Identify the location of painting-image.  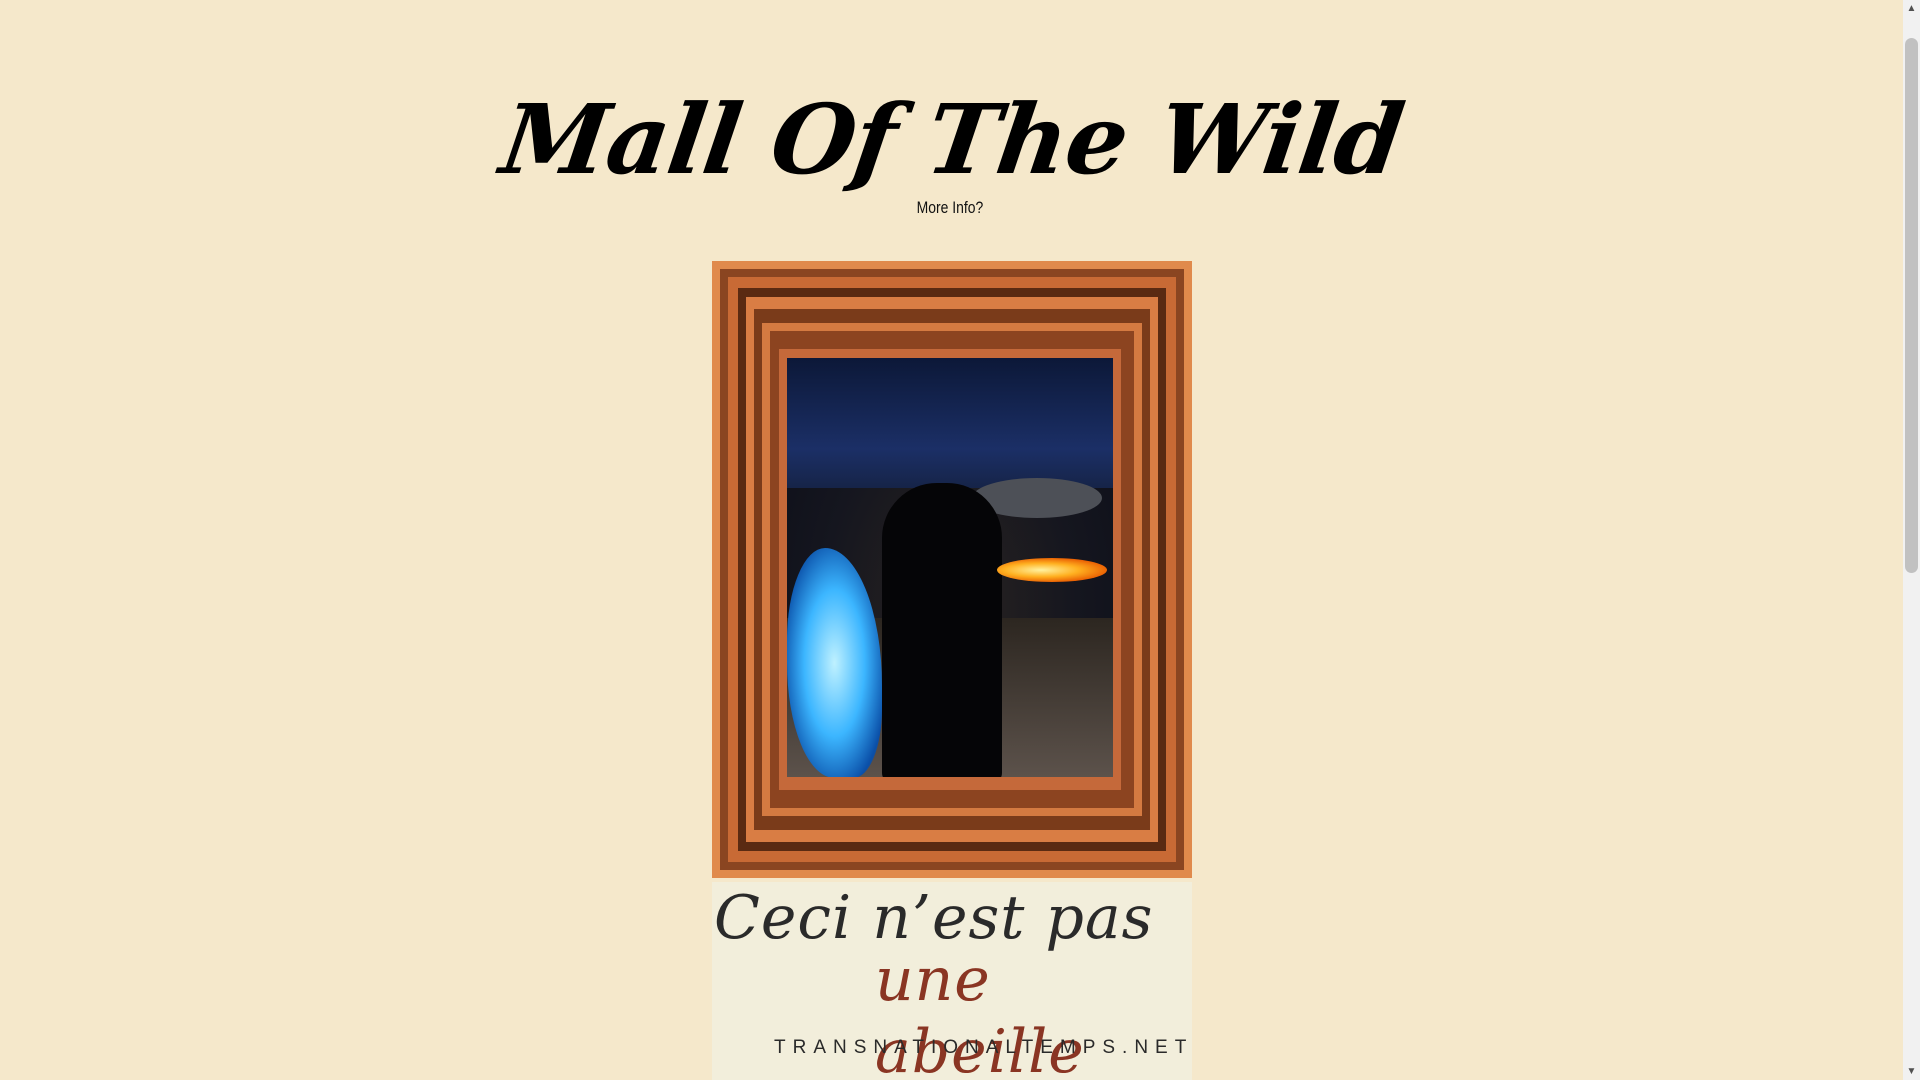
(950, 567).